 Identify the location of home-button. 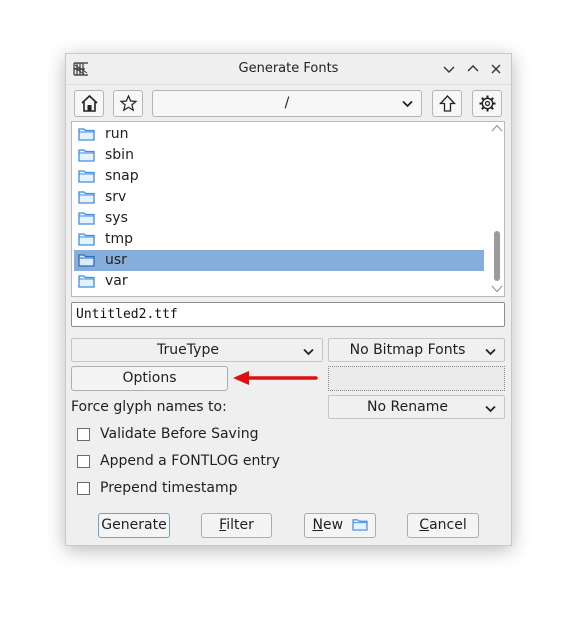
(89, 103).